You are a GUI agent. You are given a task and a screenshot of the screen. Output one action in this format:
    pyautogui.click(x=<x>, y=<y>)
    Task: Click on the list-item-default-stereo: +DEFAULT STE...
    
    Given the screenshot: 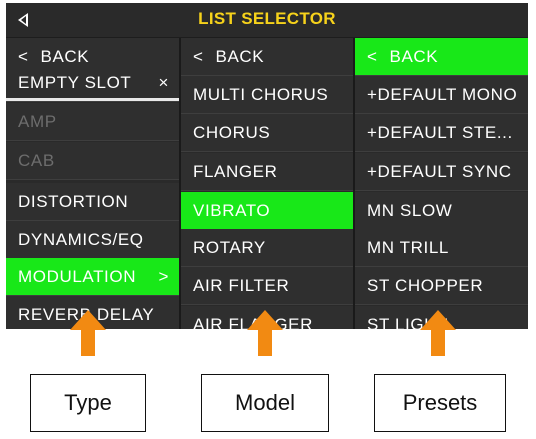 What is the action you would take?
    pyautogui.click(x=441, y=133)
    